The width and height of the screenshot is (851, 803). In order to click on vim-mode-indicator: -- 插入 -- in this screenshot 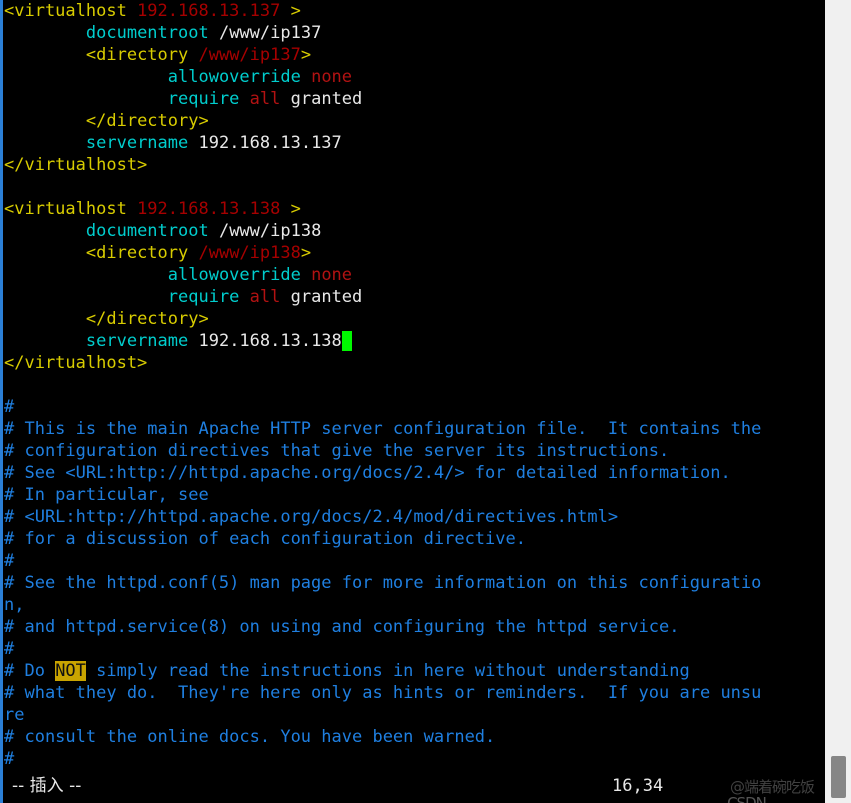, I will do `click(47, 786)`.